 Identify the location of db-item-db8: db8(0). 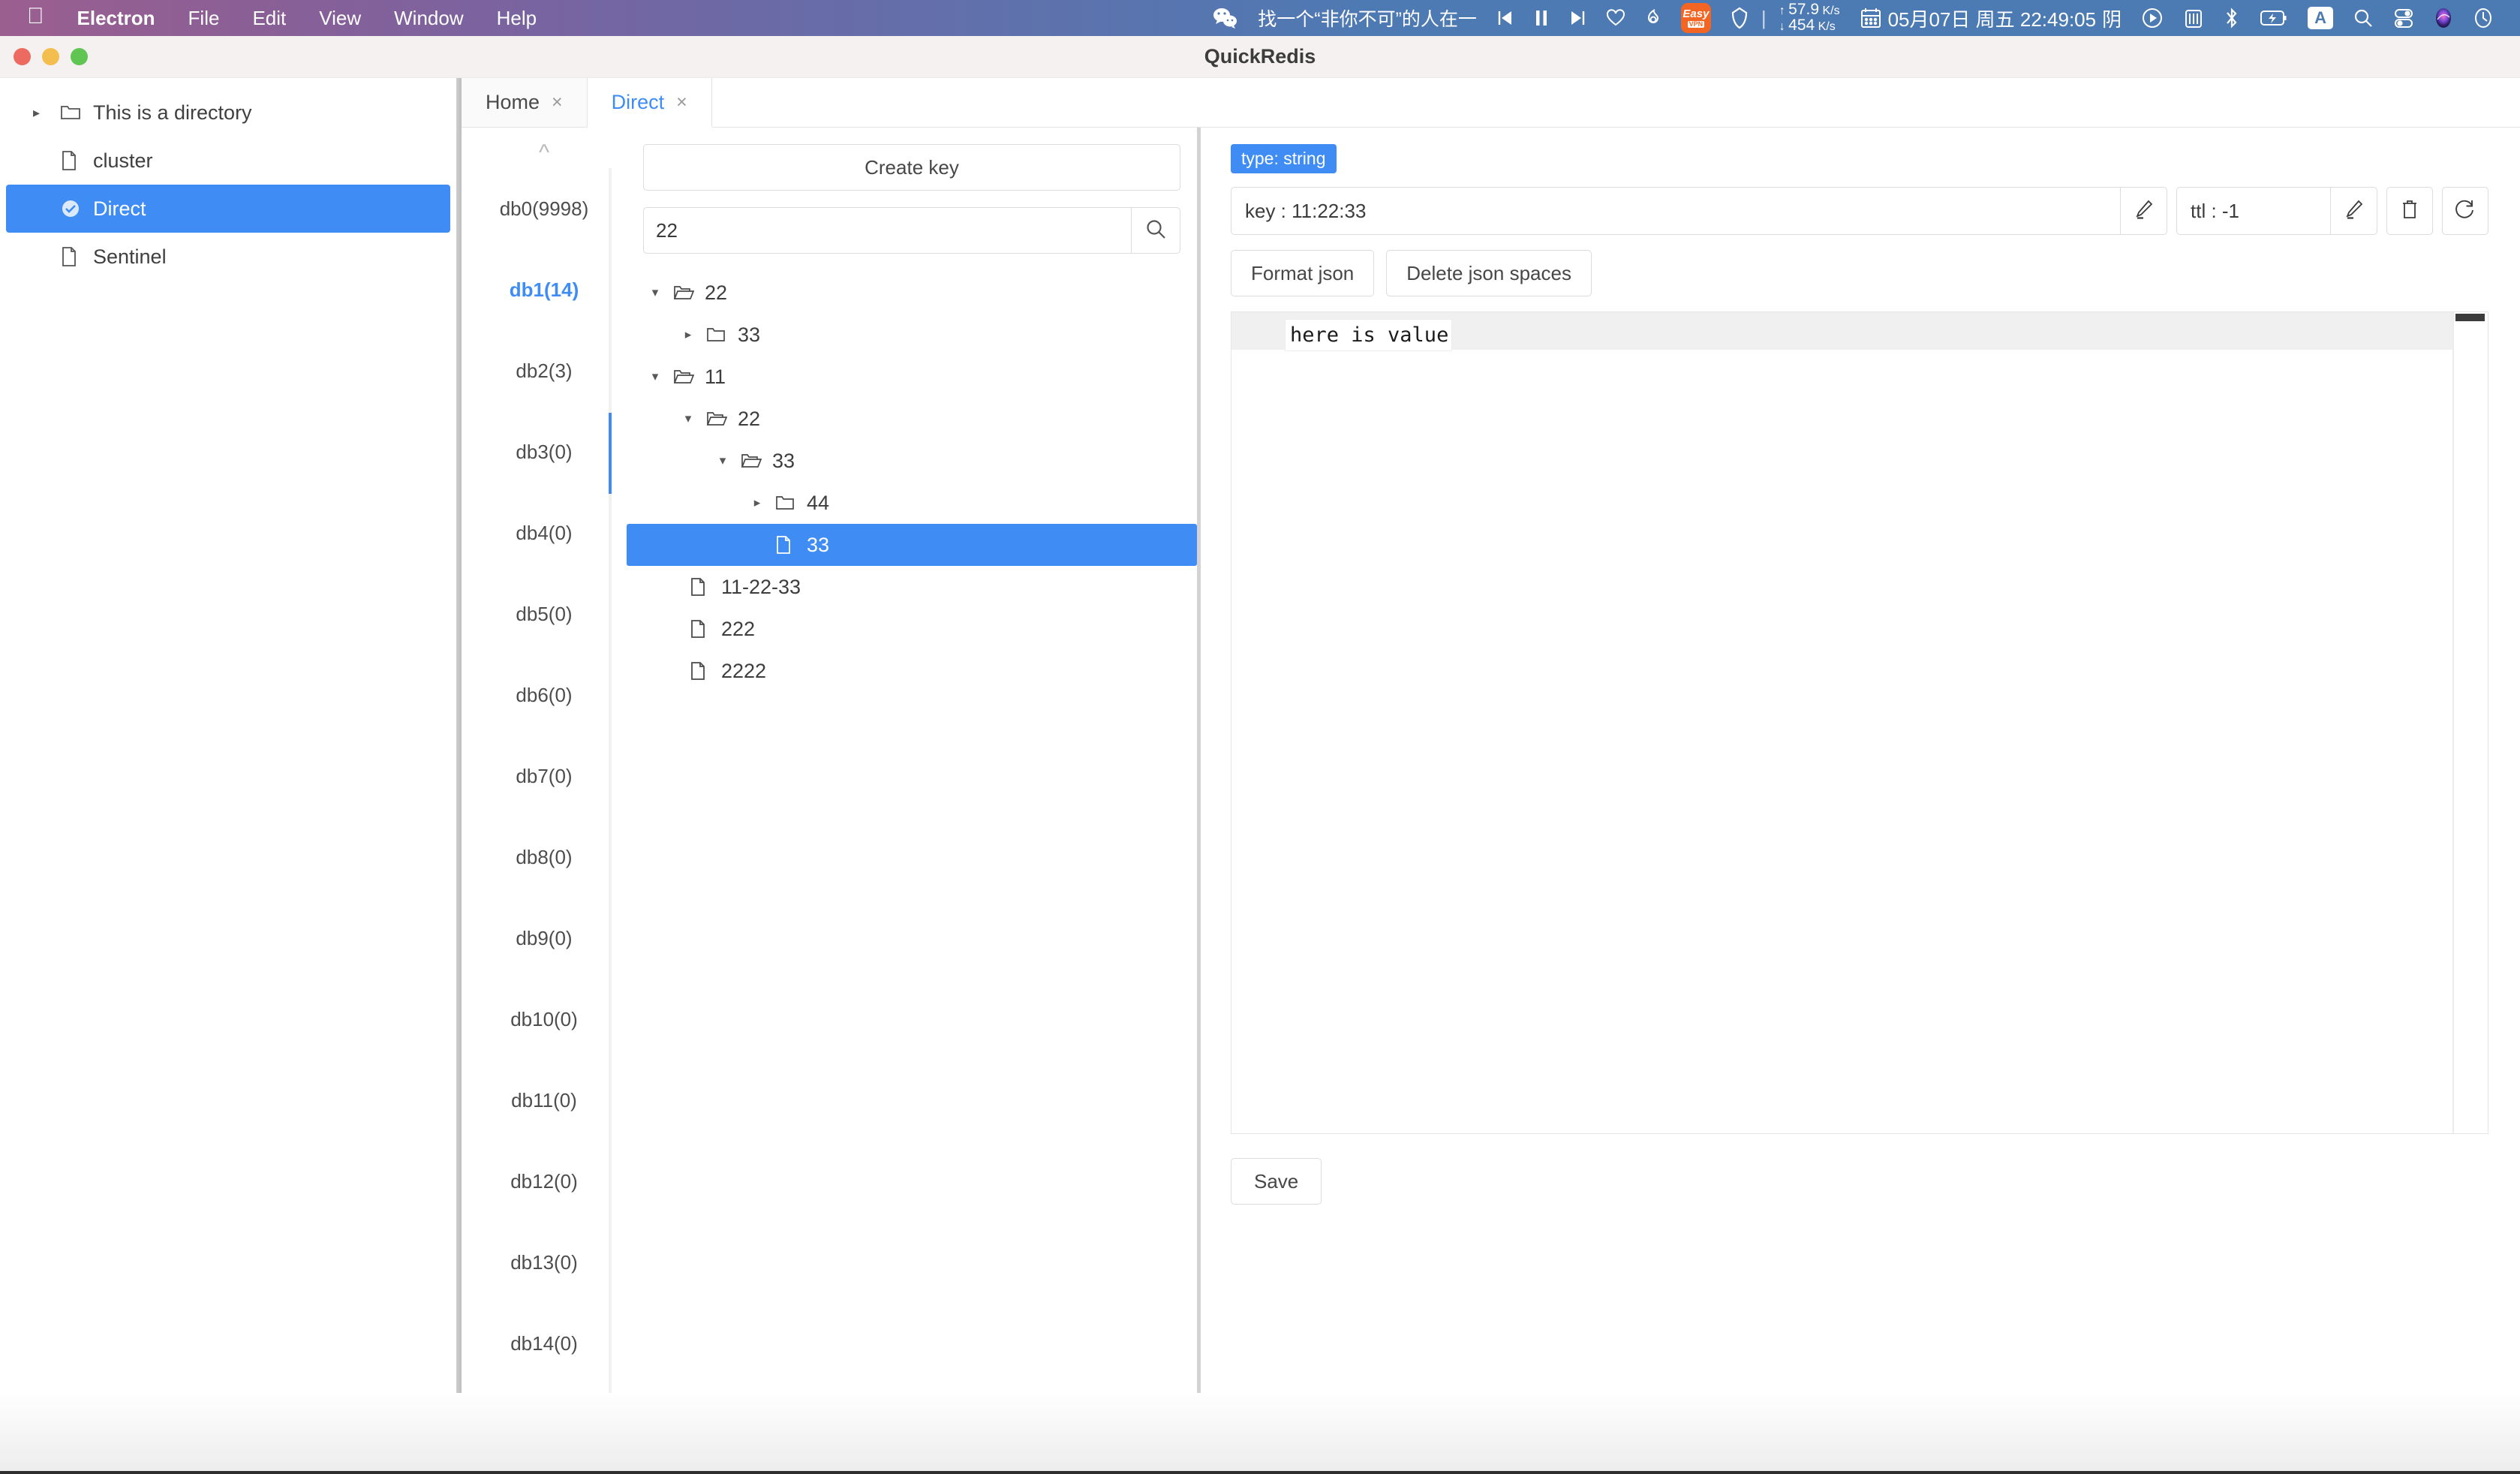
(544, 857).